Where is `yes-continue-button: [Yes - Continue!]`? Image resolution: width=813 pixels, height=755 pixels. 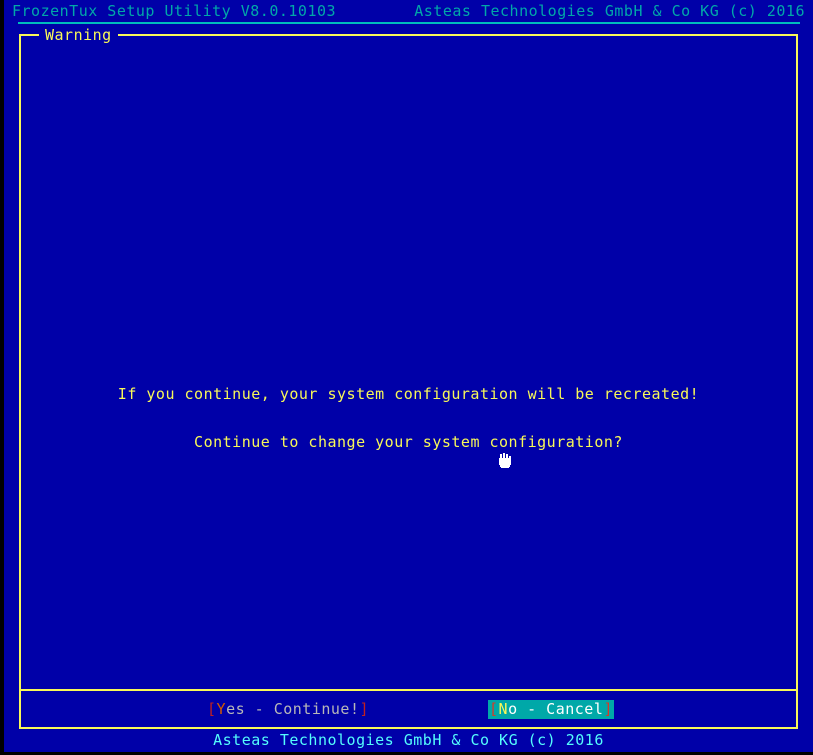
yes-continue-button: [Yes - Continue!] is located at coordinates (288, 709).